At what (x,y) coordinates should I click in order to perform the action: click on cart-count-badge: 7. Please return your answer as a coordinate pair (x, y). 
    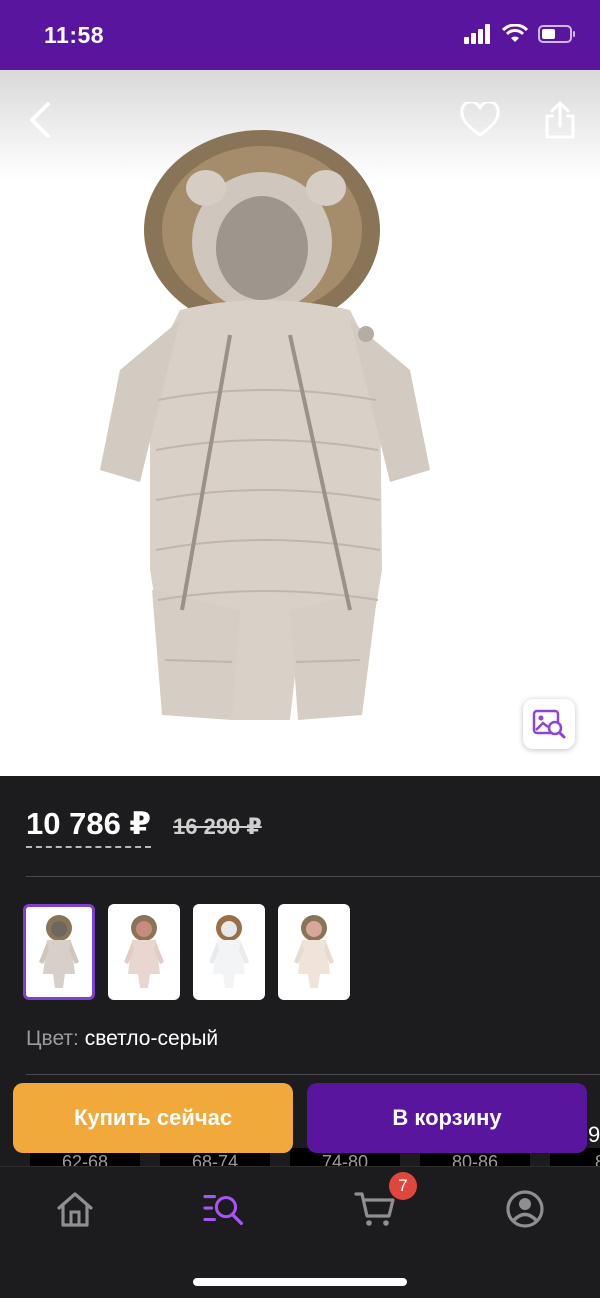
    Looking at the image, I should click on (403, 1186).